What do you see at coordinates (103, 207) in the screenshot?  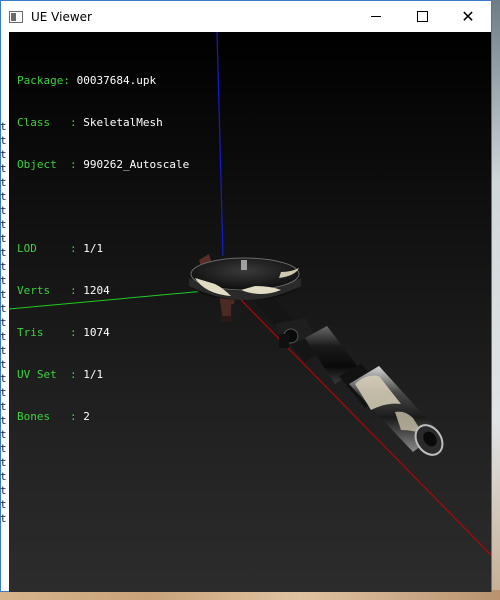 I see `info-spacer` at bounding box center [103, 207].